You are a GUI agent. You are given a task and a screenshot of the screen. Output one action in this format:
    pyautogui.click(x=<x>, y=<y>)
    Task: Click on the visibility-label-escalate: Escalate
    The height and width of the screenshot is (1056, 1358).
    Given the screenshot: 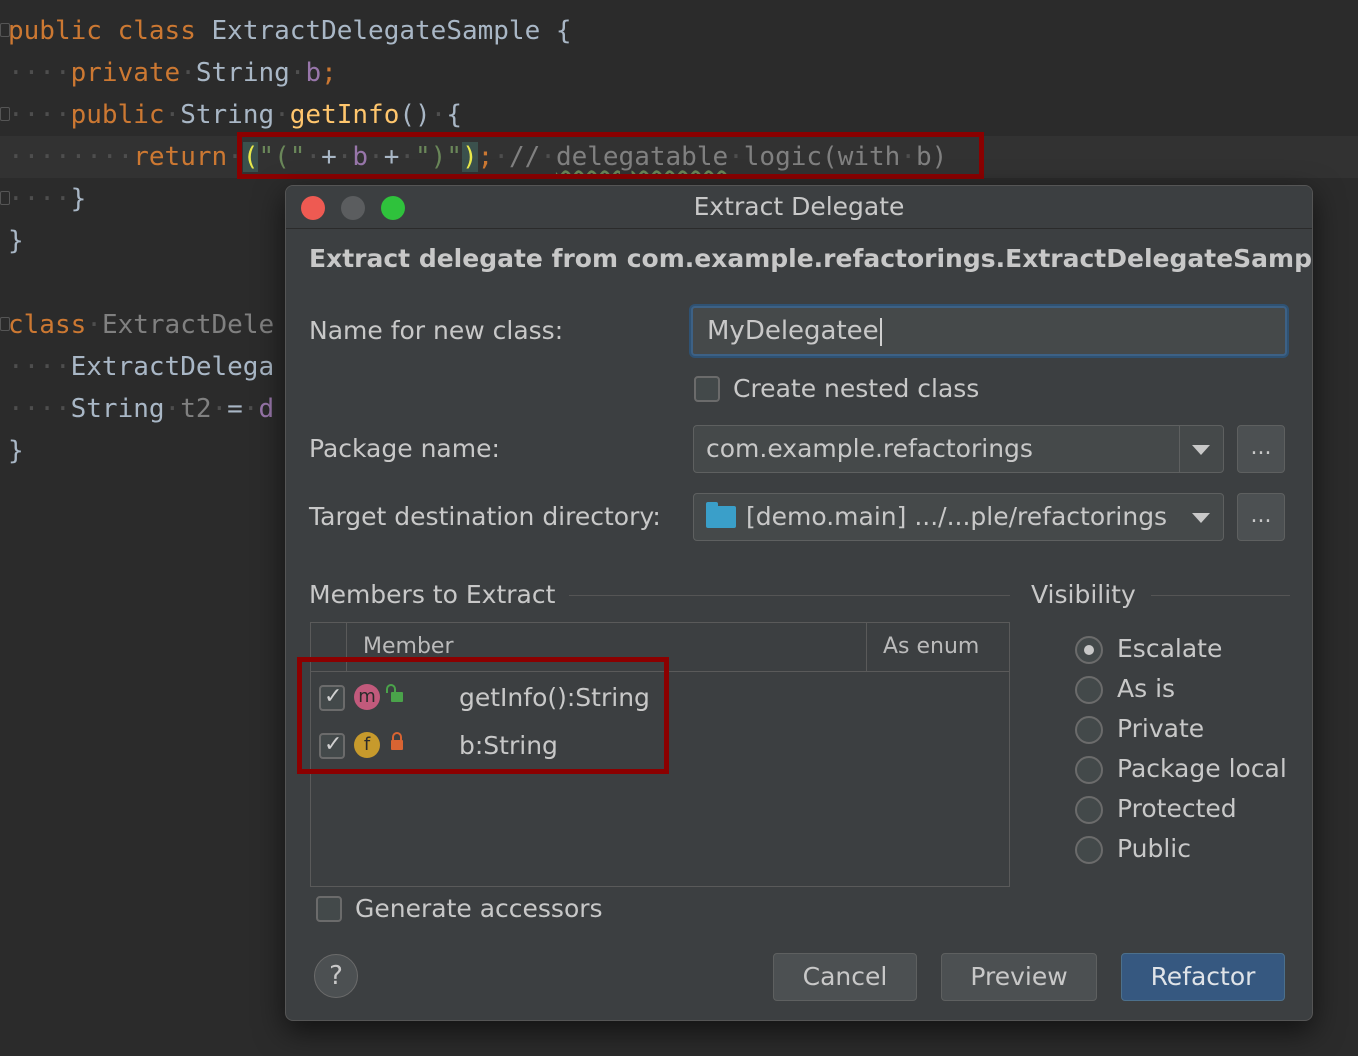 What is the action you would take?
    pyautogui.click(x=1169, y=648)
    